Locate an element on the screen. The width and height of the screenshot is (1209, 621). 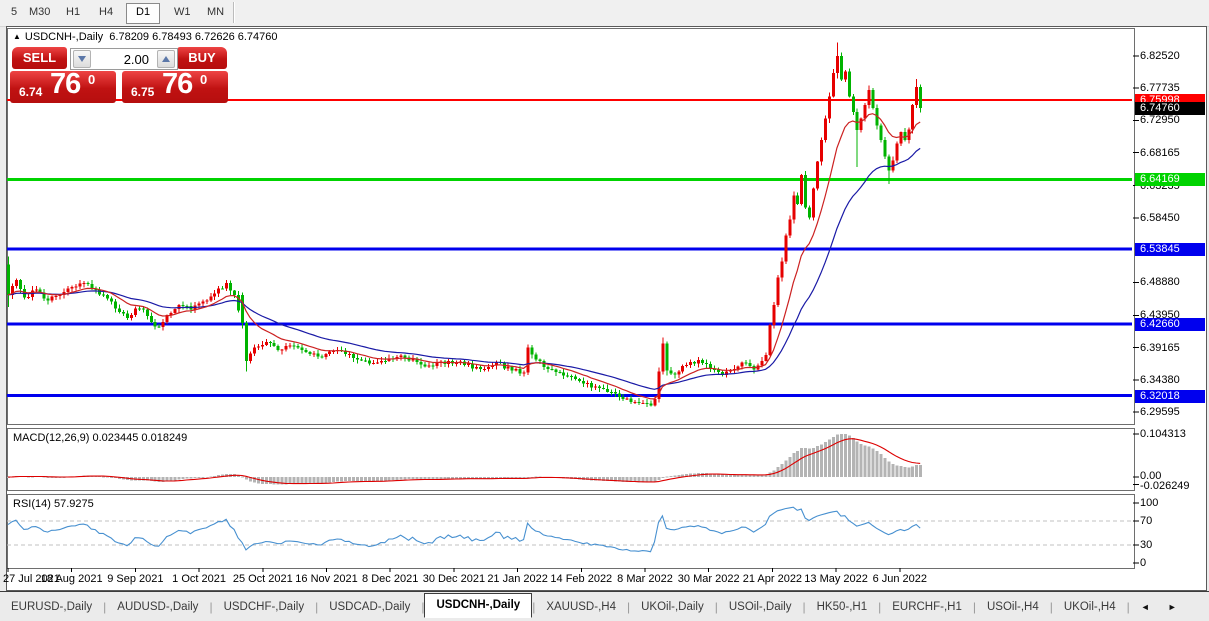
chart-ohlc-values: 6.78209 6.78493 6.72626 6.74760 is located at coordinates (193, 37).